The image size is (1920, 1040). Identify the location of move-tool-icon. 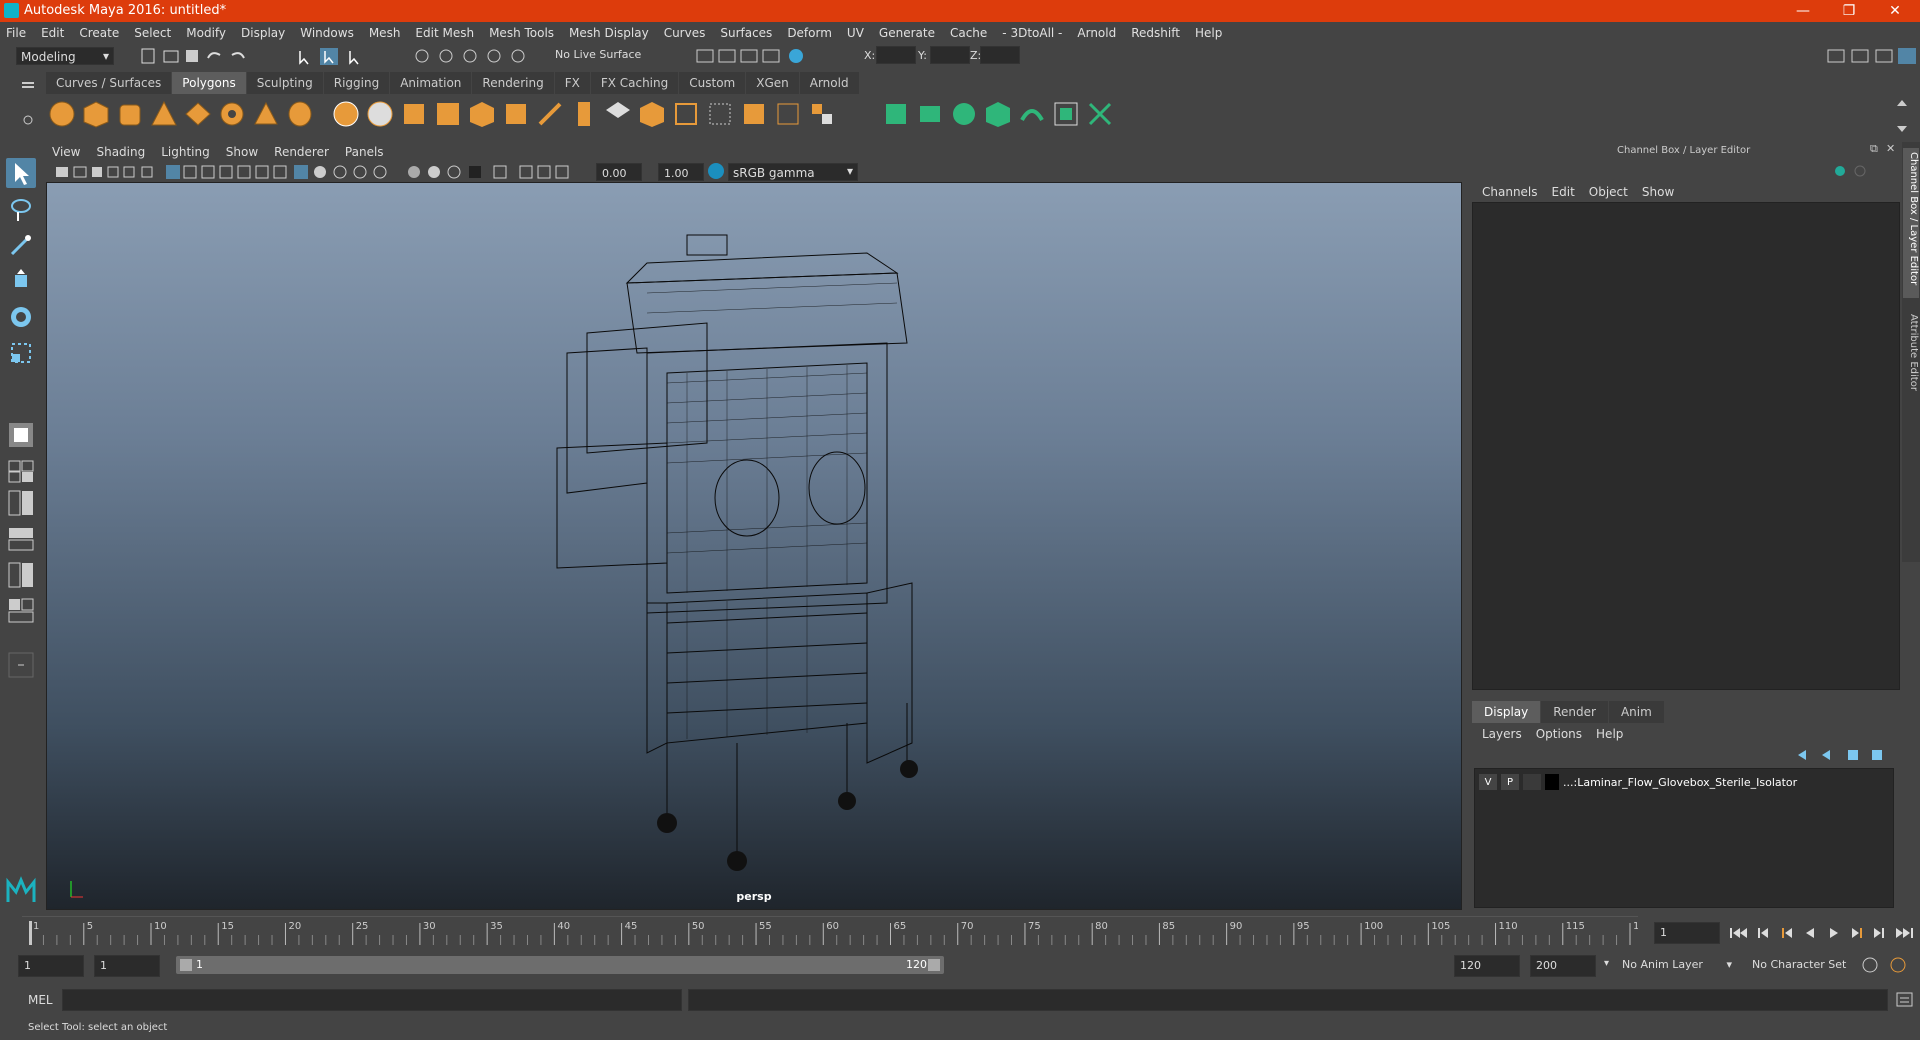
(21, 281).